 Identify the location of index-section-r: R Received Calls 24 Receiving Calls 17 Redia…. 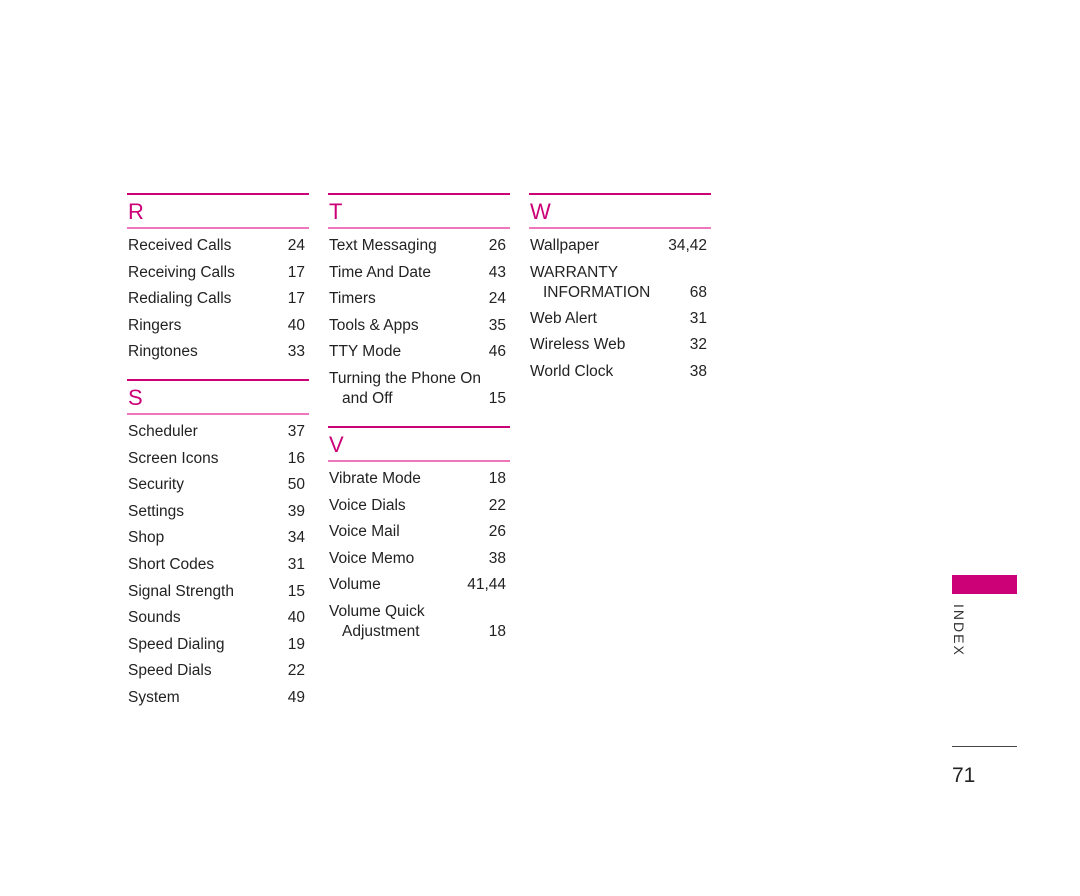
(218, 281).